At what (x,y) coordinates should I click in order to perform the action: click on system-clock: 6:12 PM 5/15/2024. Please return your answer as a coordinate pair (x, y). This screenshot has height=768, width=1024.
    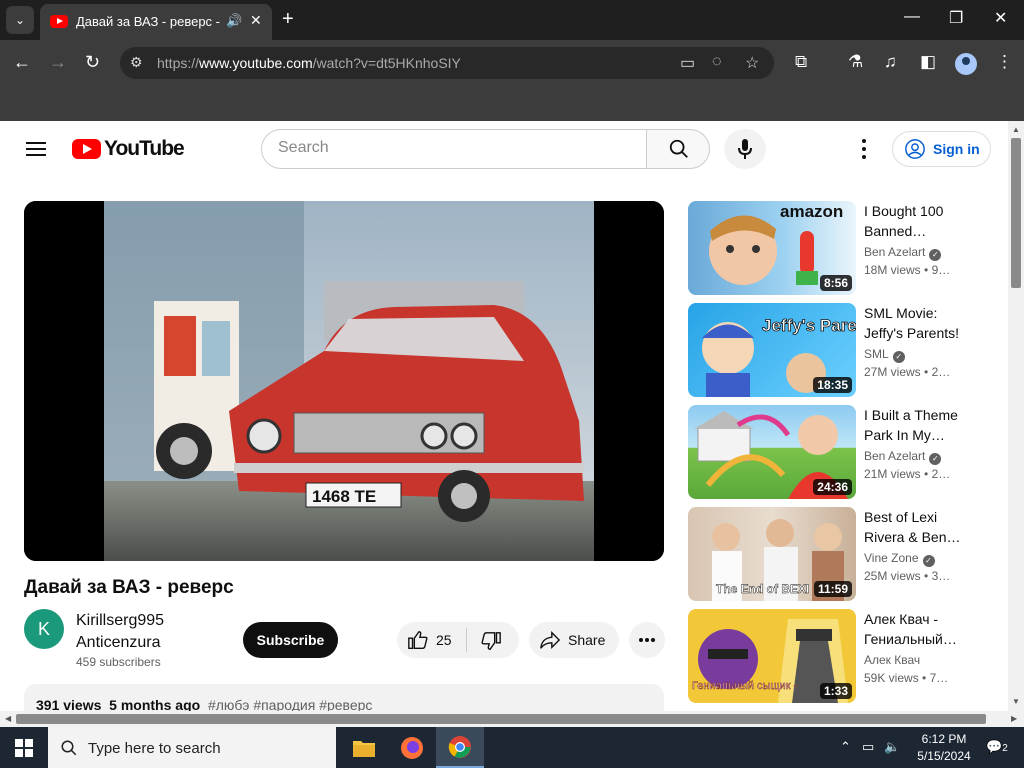
    Looking at the image, I should click on (944, 748).